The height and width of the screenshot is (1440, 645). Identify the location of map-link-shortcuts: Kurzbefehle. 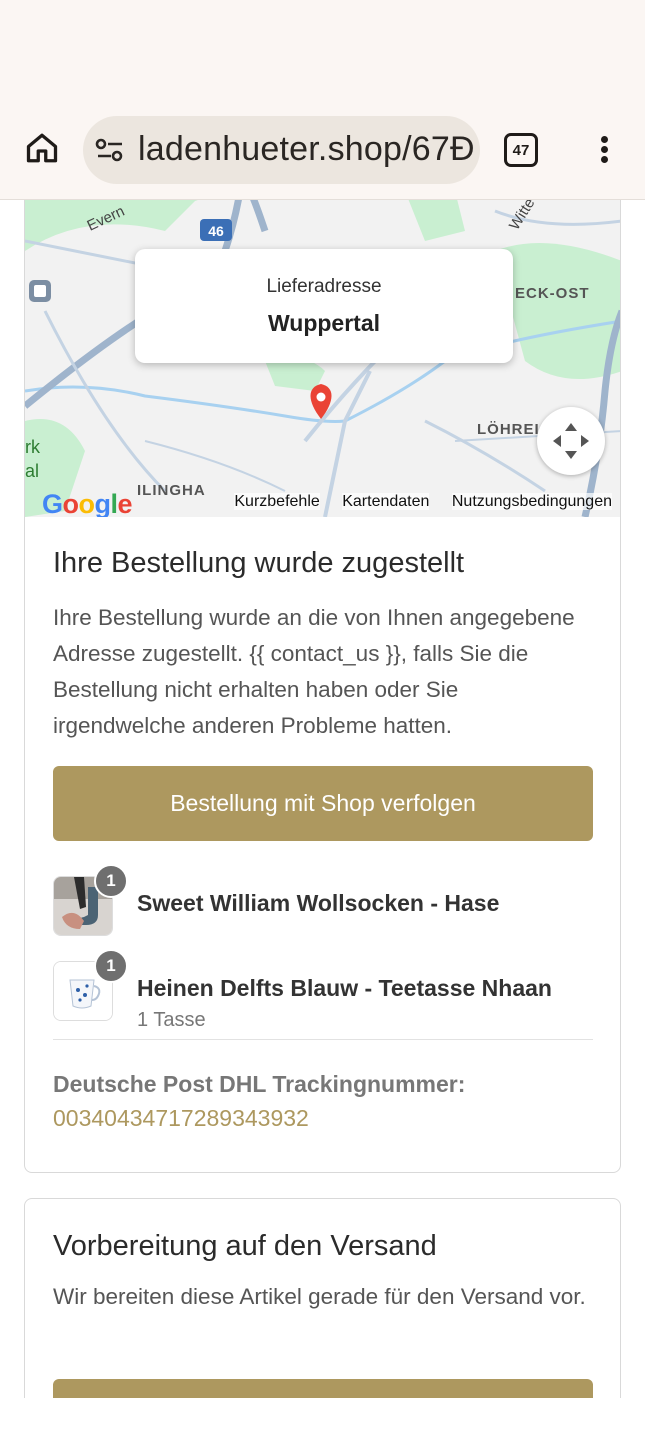
(277, 501).